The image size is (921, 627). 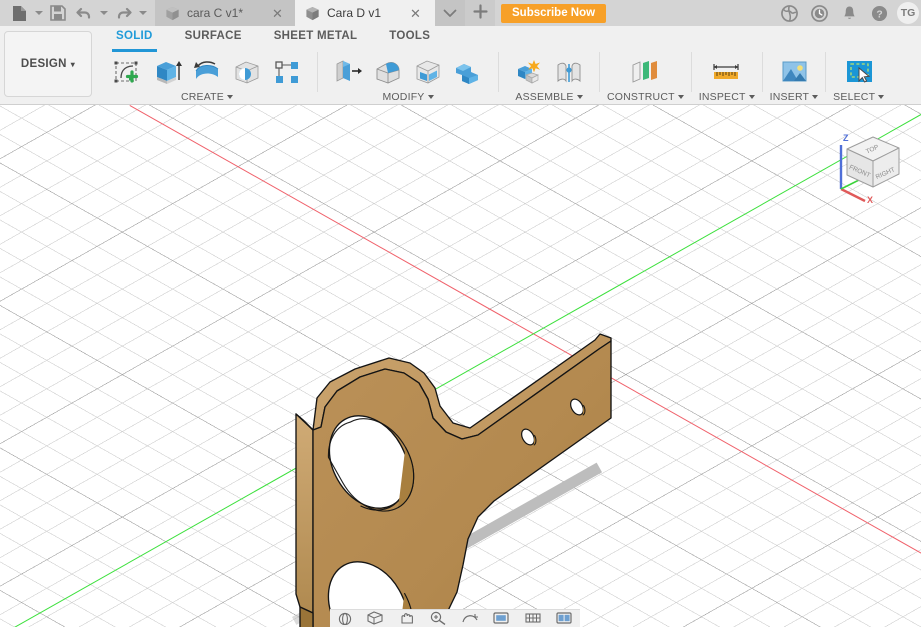 I want to click on viewcube-x-label: X, so click(x=870, y=199).